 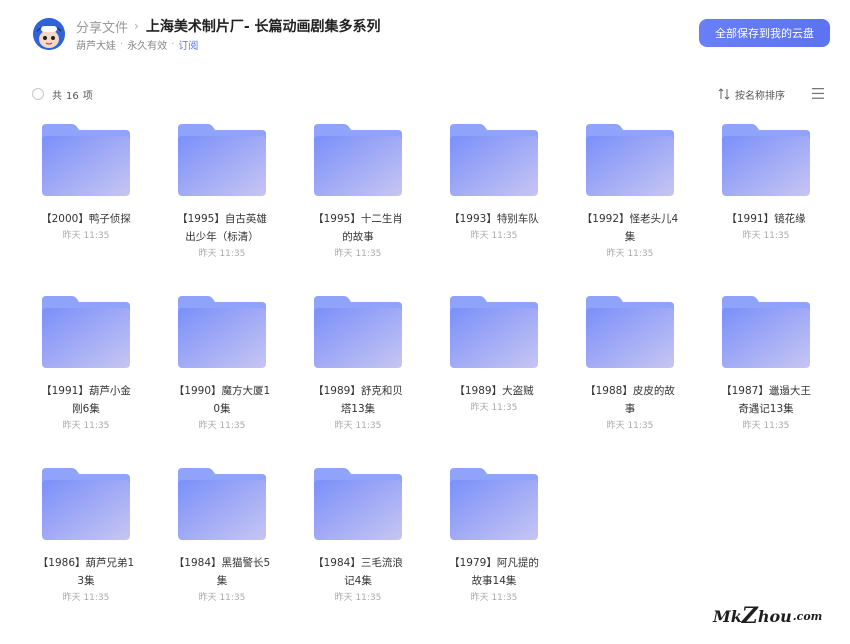 I want to click on folder-name: 【1979】阿凡提的故事14集, so click(x=494, y=572).